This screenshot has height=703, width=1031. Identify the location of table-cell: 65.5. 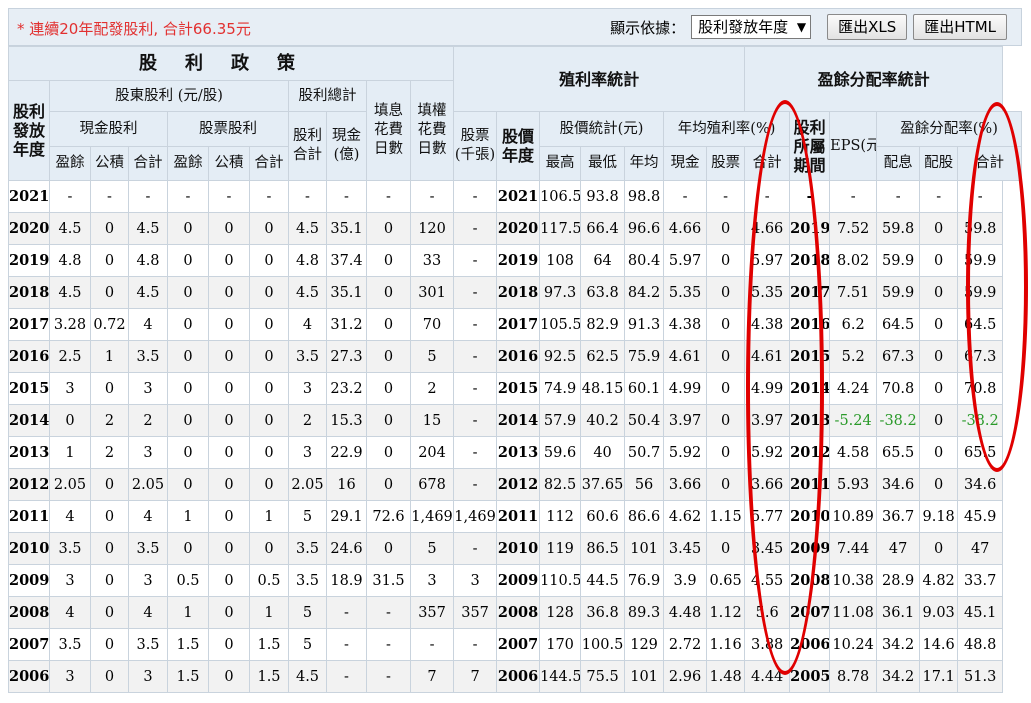
(898, 452).